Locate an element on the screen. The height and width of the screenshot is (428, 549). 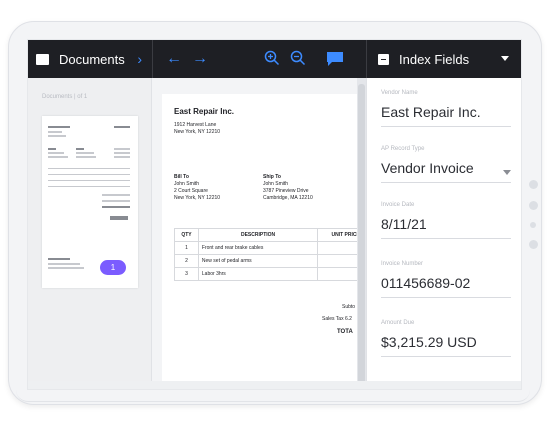
field-label: Invoice Date is located at coordinates (398, 205).